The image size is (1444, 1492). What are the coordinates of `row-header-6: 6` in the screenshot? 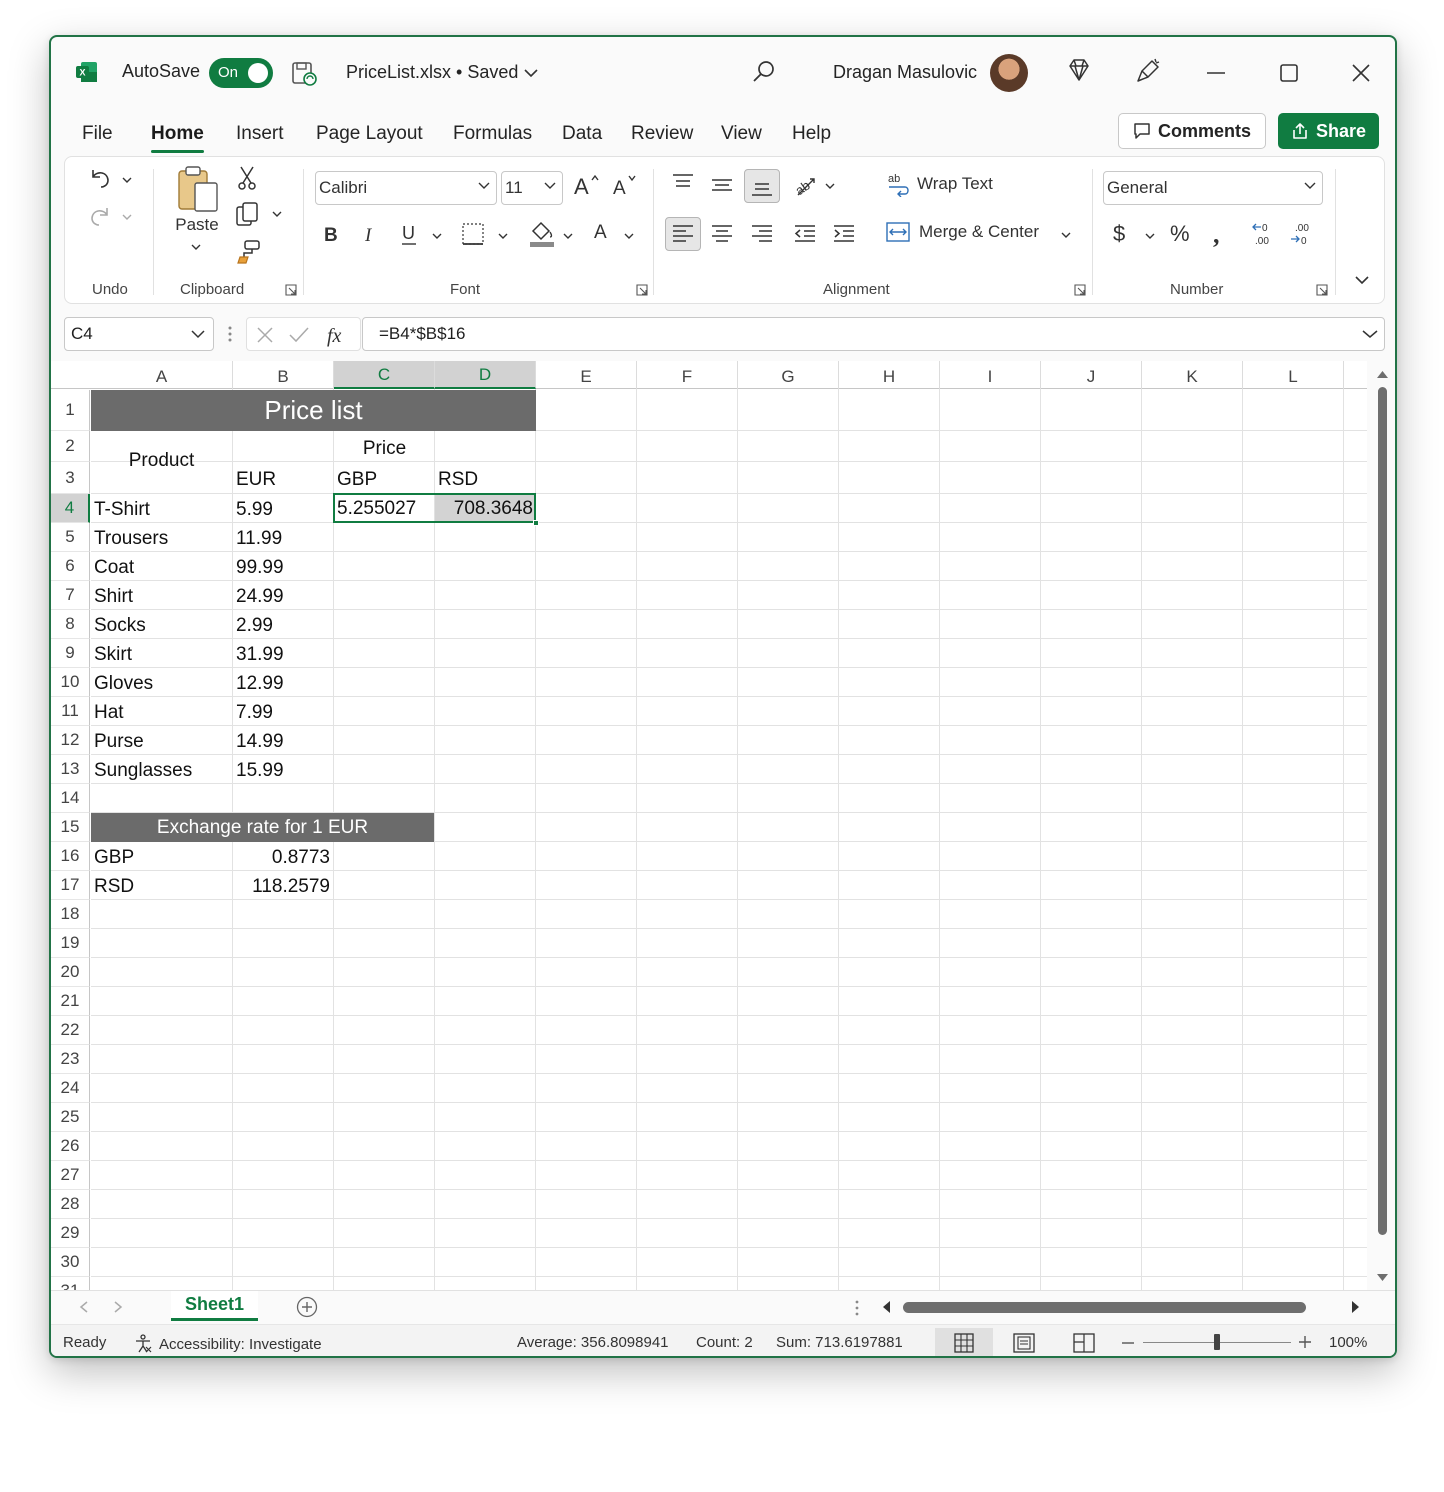 It's located at (70, 566).